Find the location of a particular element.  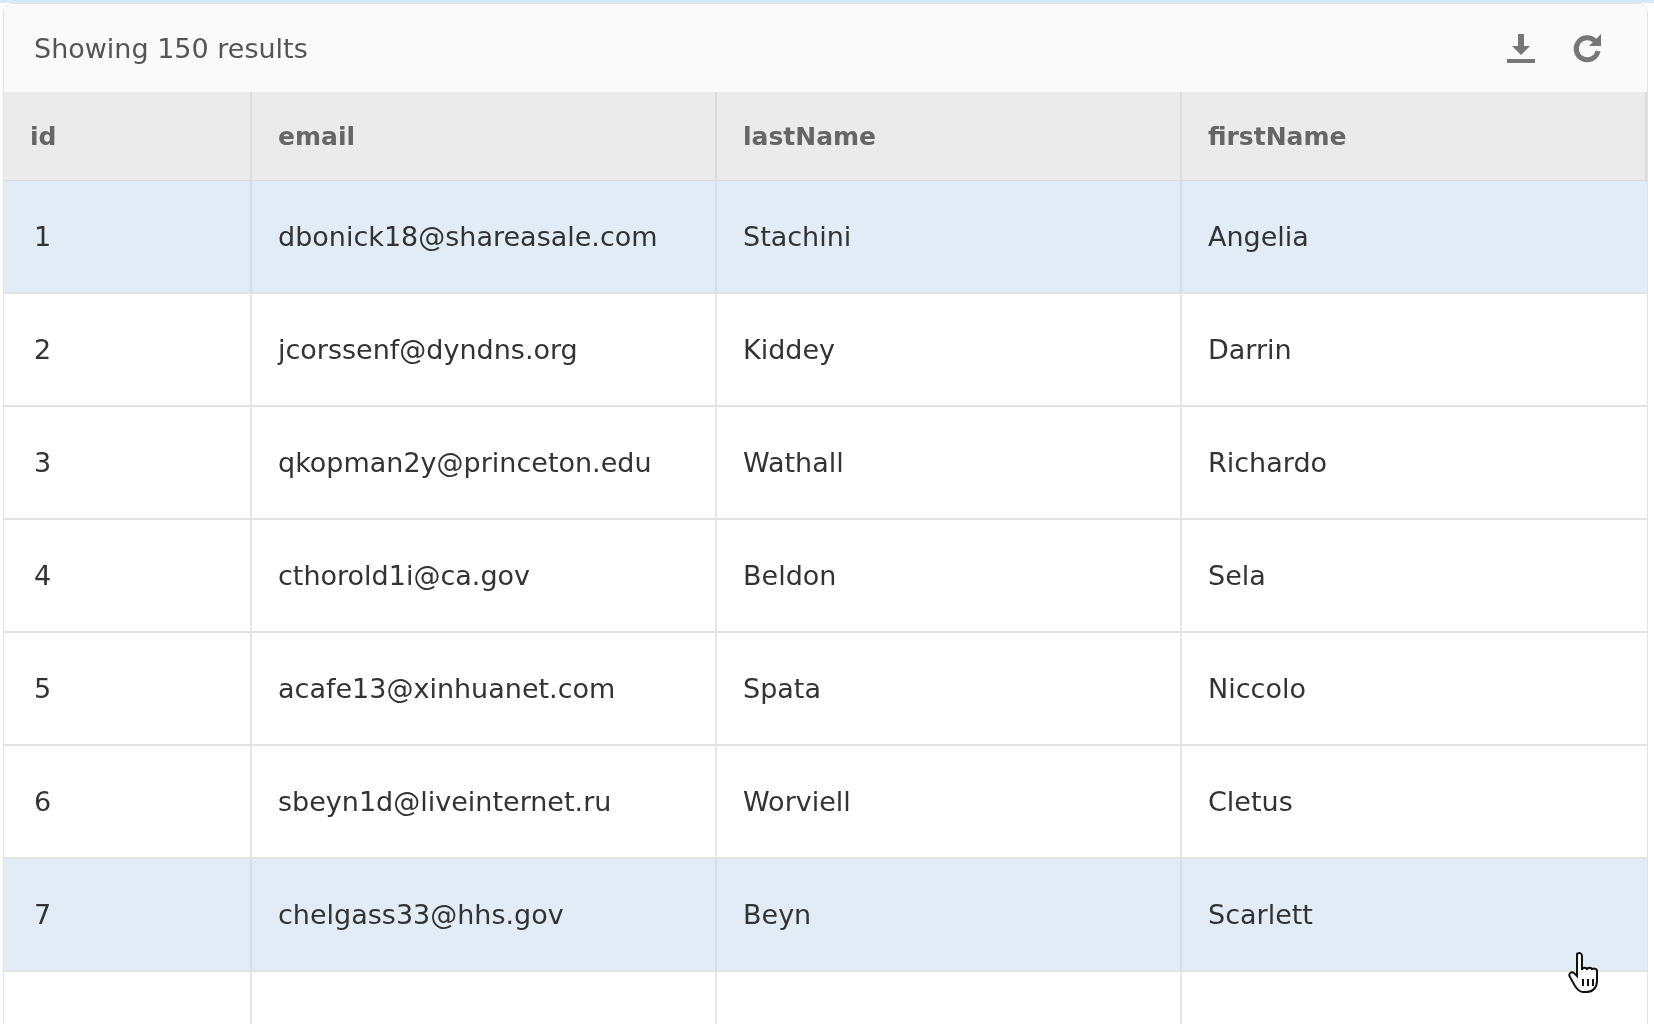

table-cell: acafe13@xinhuanet.com is located at coordinates (484, 689).